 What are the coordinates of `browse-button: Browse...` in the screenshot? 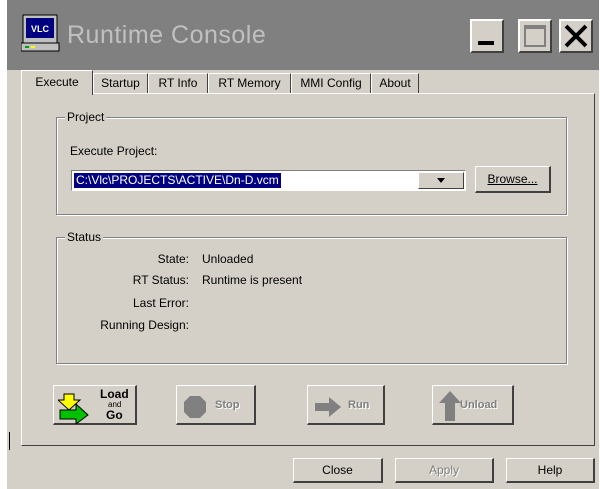 It's located at (513, 179).